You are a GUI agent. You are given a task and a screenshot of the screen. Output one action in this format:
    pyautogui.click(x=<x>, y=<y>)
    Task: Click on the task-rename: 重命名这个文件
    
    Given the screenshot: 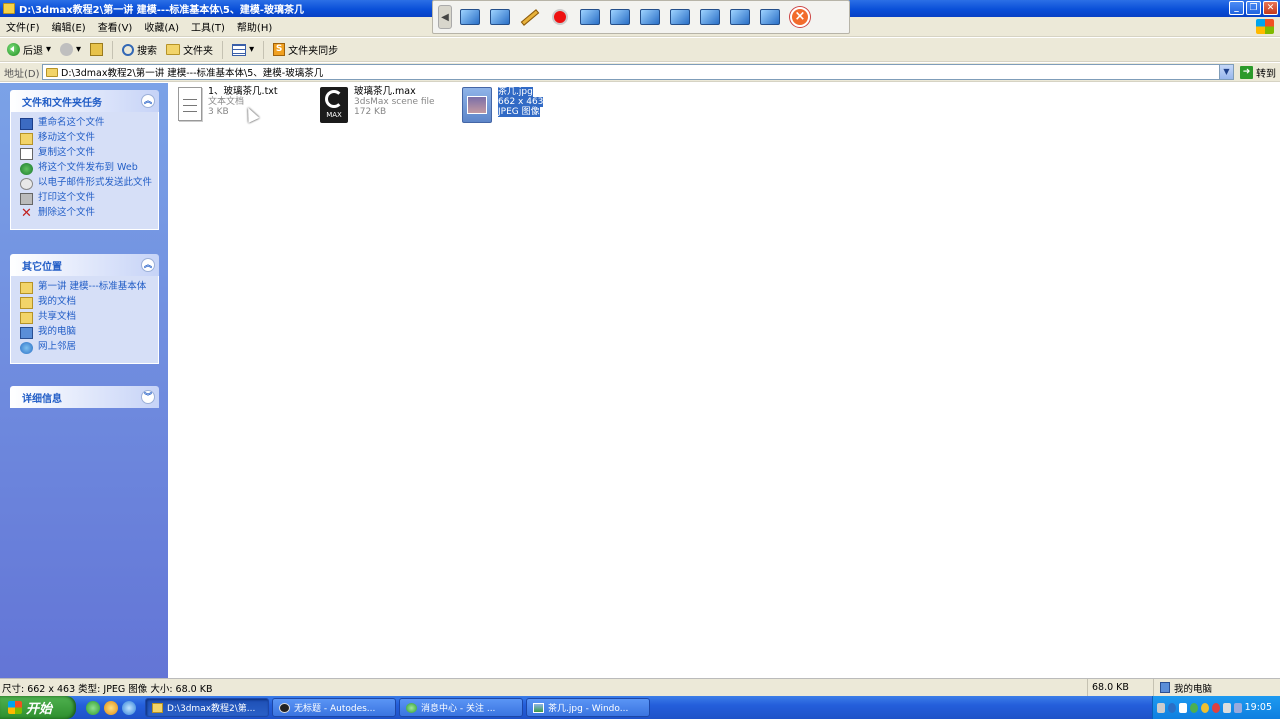 What is the action you would take?
    pyautogui.click(x=86, y=124)
    